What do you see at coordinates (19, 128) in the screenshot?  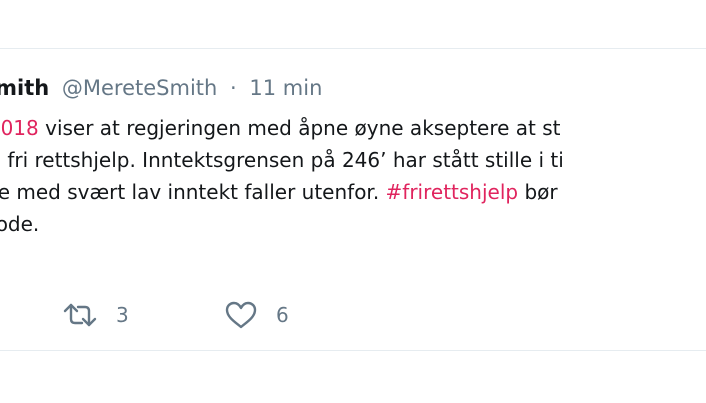 I see `hashtag-link: t2018` at bounding box center [19, 128].